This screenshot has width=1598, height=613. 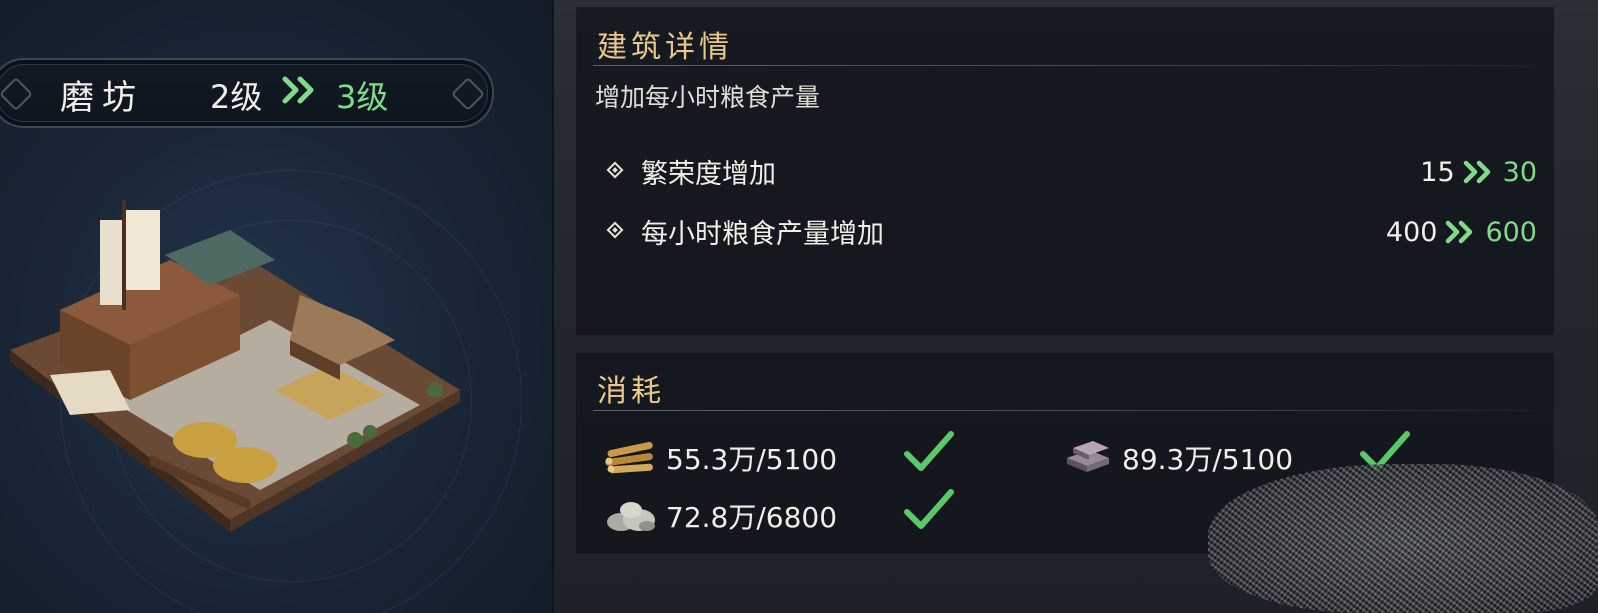 What do you see at coordinates (1411, 232) in the screenshot?
I see `stat-current-value: 400` at bounding box center [1411, 232].